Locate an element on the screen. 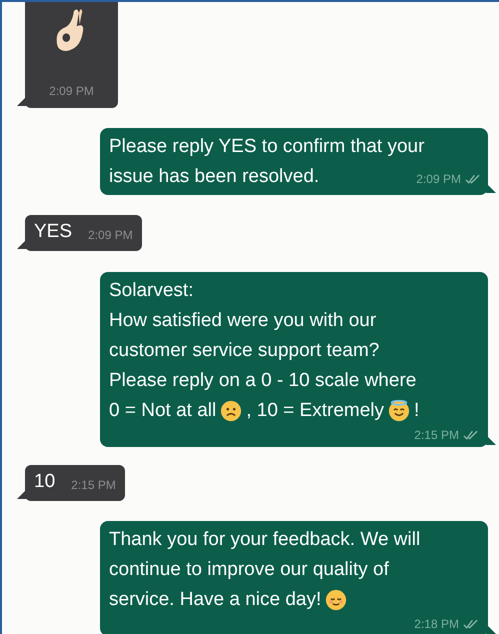  smiling-face-icon is located at coordinates (336, 600).